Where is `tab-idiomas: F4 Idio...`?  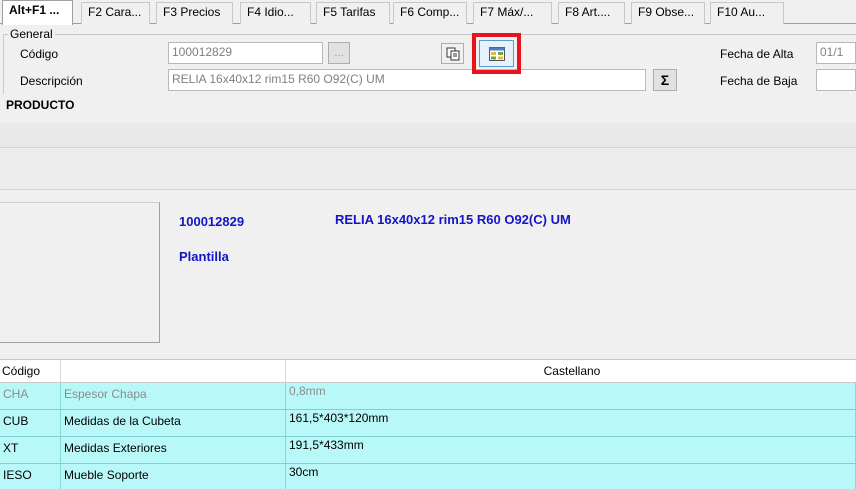
tab-idiomas: F4 Idio... is located at coordinates (275, 13).